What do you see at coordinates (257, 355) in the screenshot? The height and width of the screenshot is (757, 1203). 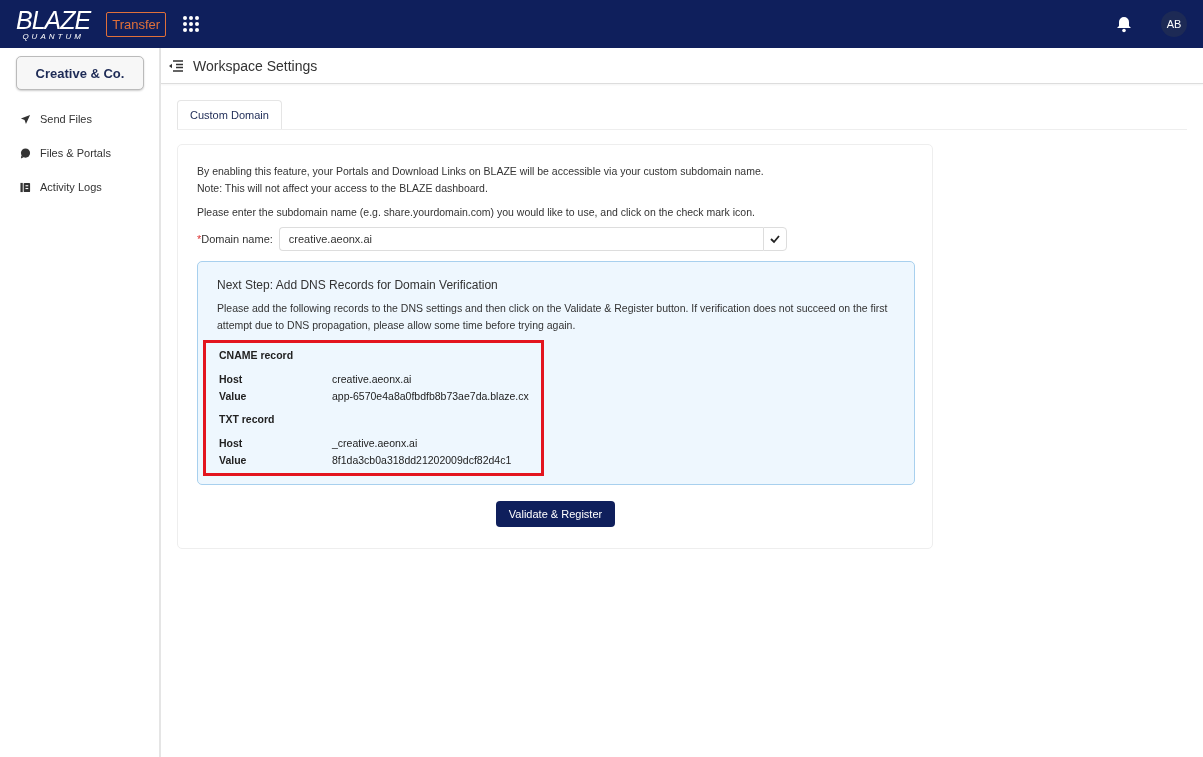 I see `record-title: CNAME record` at bounding box center [257, 355].